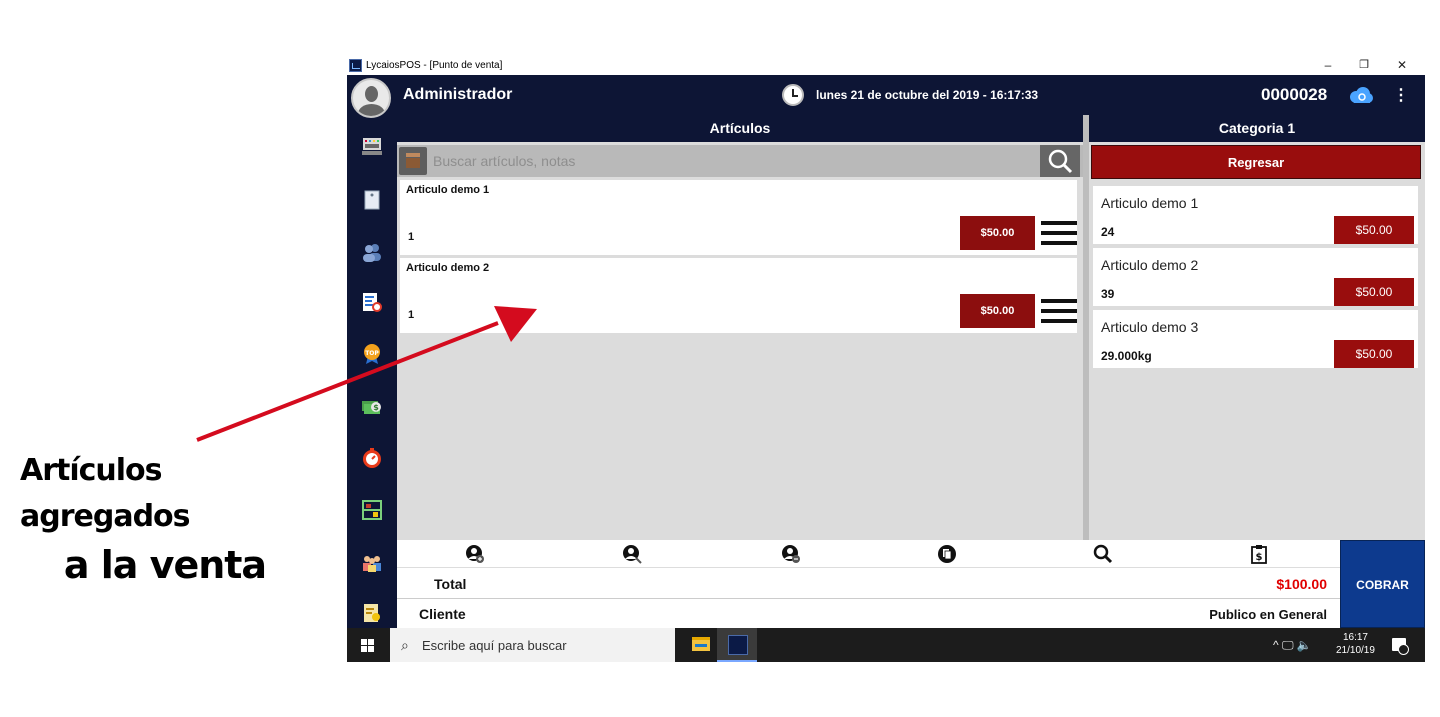 The width and height of the screenshot is (1440, 717). I want to click on taskbar-search-placeholder: Escribe aquí para buscar, so click(494, 645).